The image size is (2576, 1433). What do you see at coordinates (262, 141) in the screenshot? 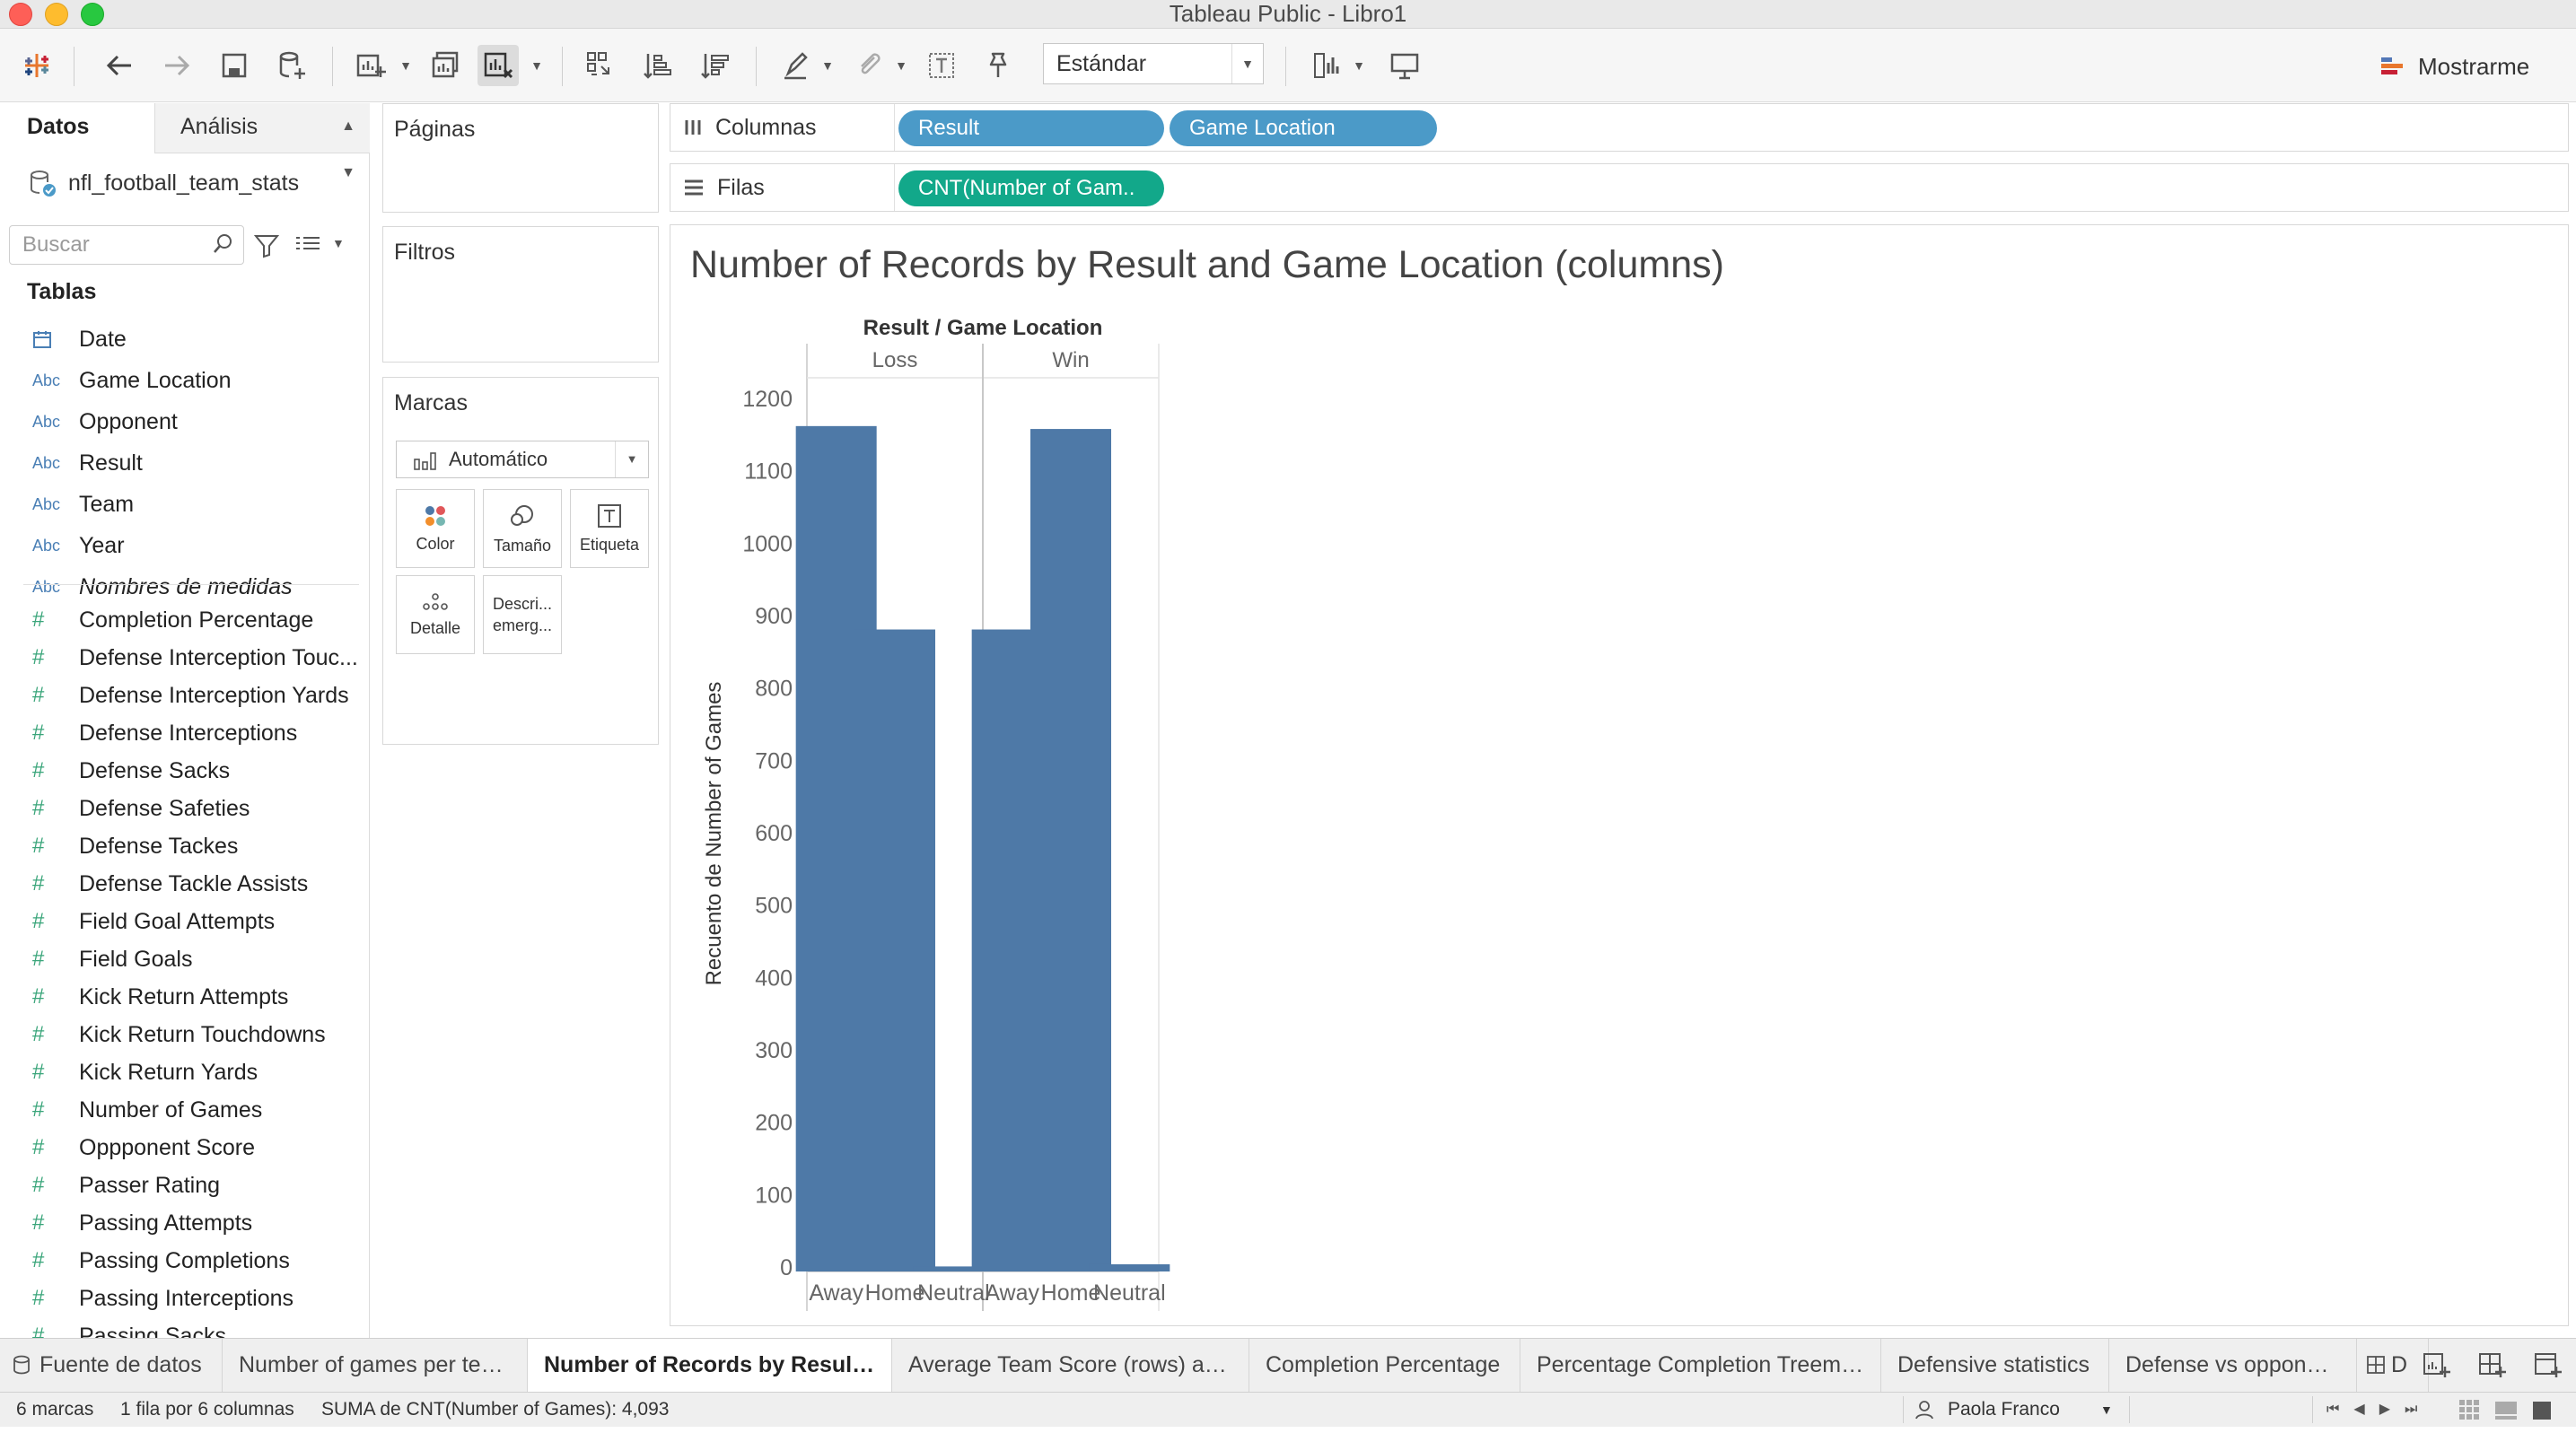
I see `tab-analysis: Análisis ▲ ▼` at bounding box center [262, 141].